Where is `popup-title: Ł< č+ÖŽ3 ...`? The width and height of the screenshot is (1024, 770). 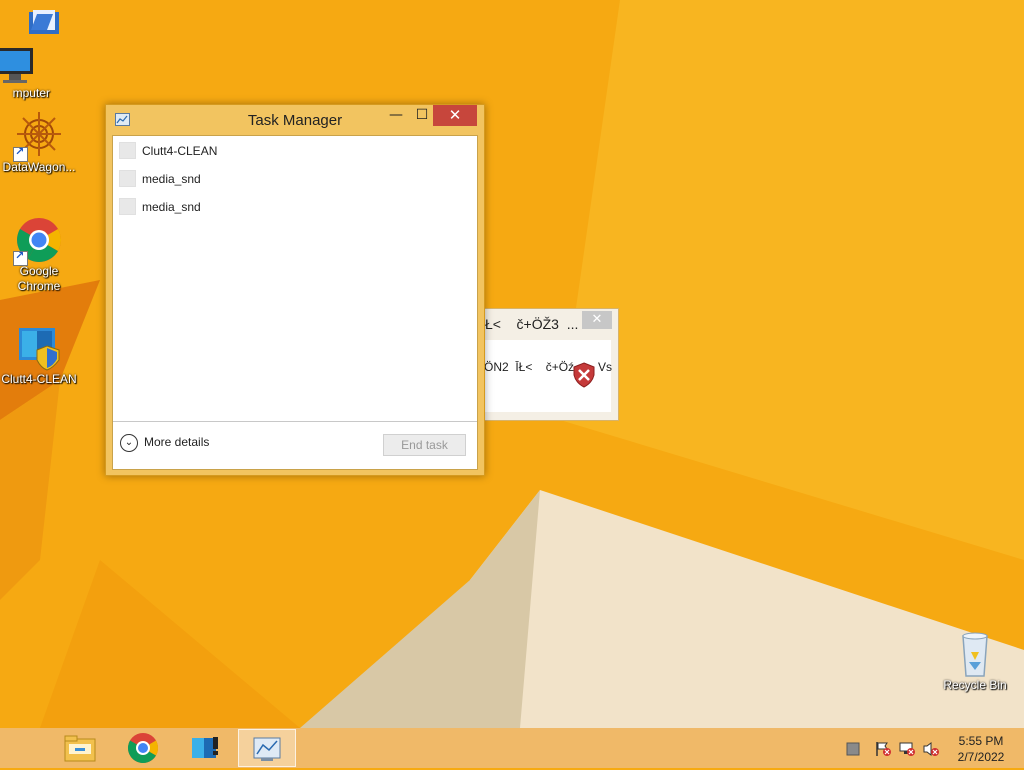
popup-title: Ł< č+ÖŽ3 ... is located at coordinates (532, 324).